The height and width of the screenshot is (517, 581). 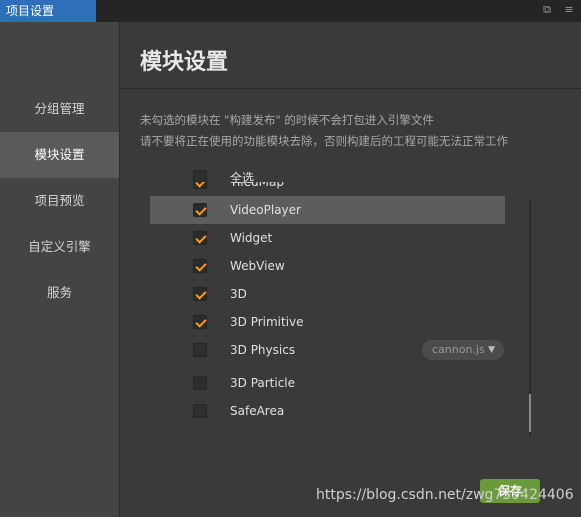 I want to click on sidebar-item-project-preview: 项目预览, so click(x=59, y=201).